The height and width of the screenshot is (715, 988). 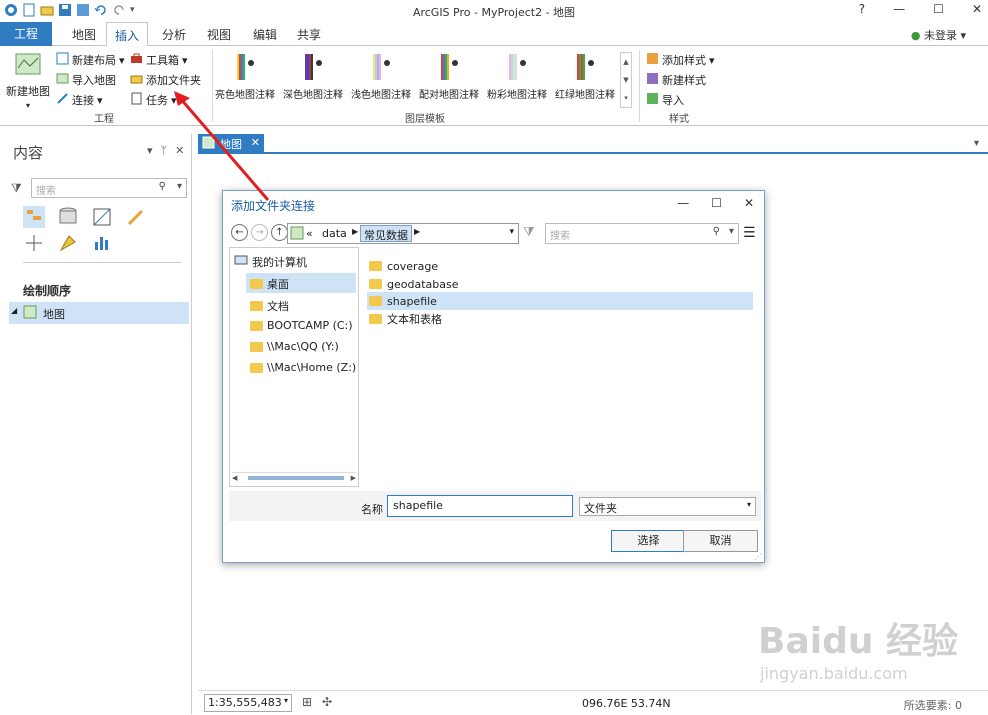 What do you see at coordinates (303, 367) in the screenshot?
I see `tree-item-mac-home: \\Mac\Home (Z:)` at bounding box center [303, 367].